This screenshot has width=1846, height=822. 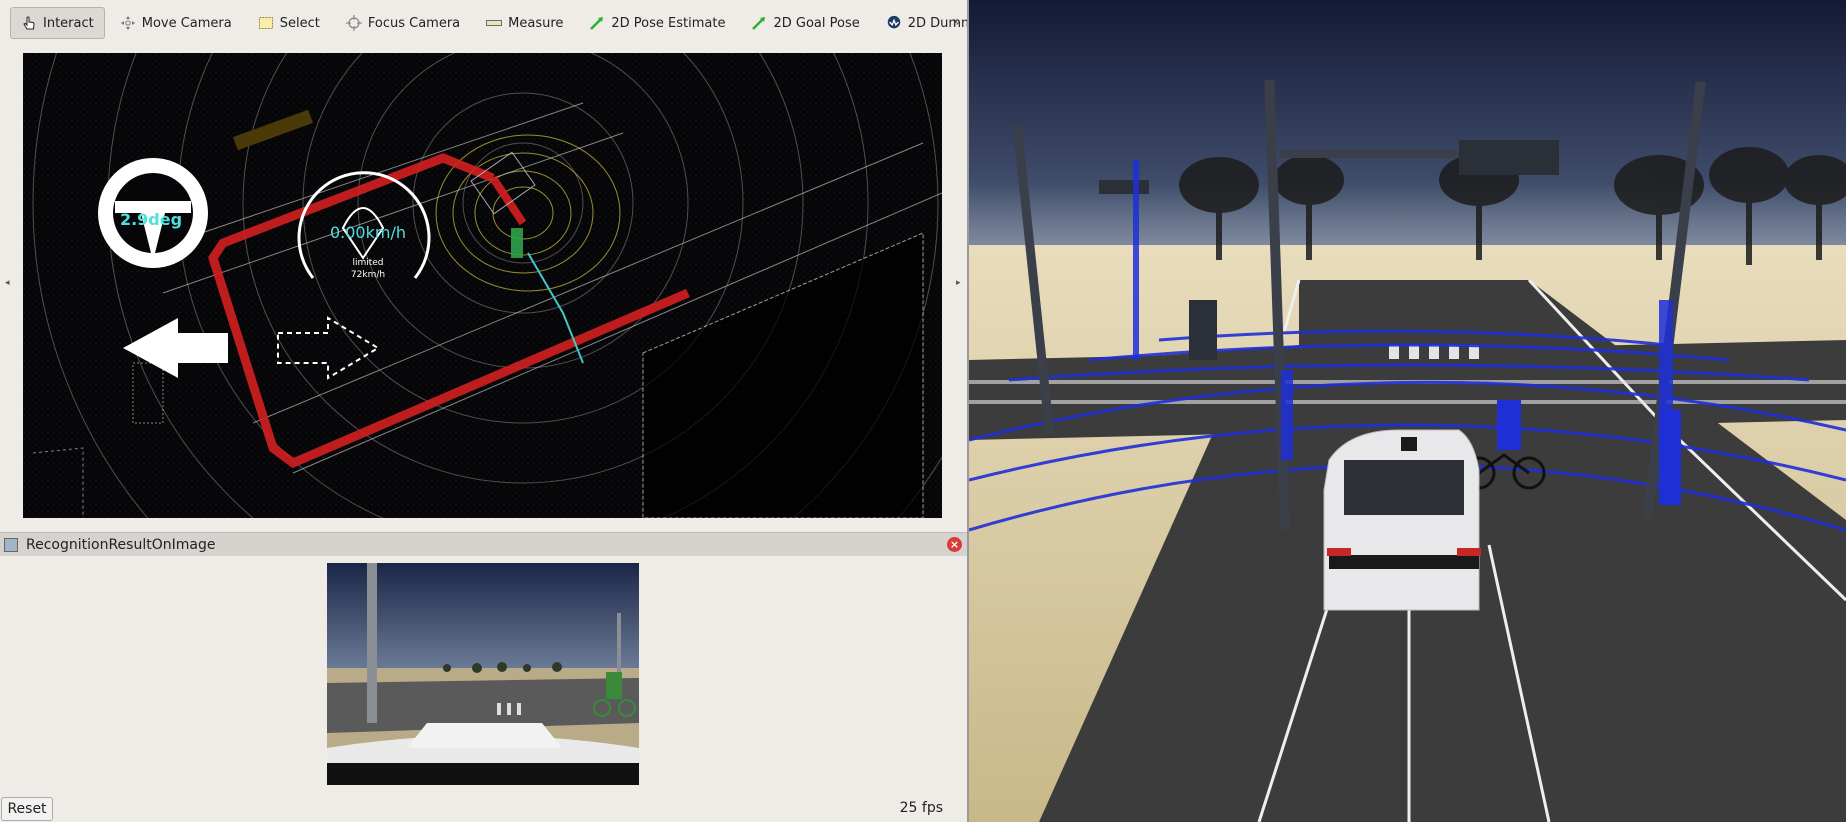 I want to click on ego-car, so click(x=1402, y=520).